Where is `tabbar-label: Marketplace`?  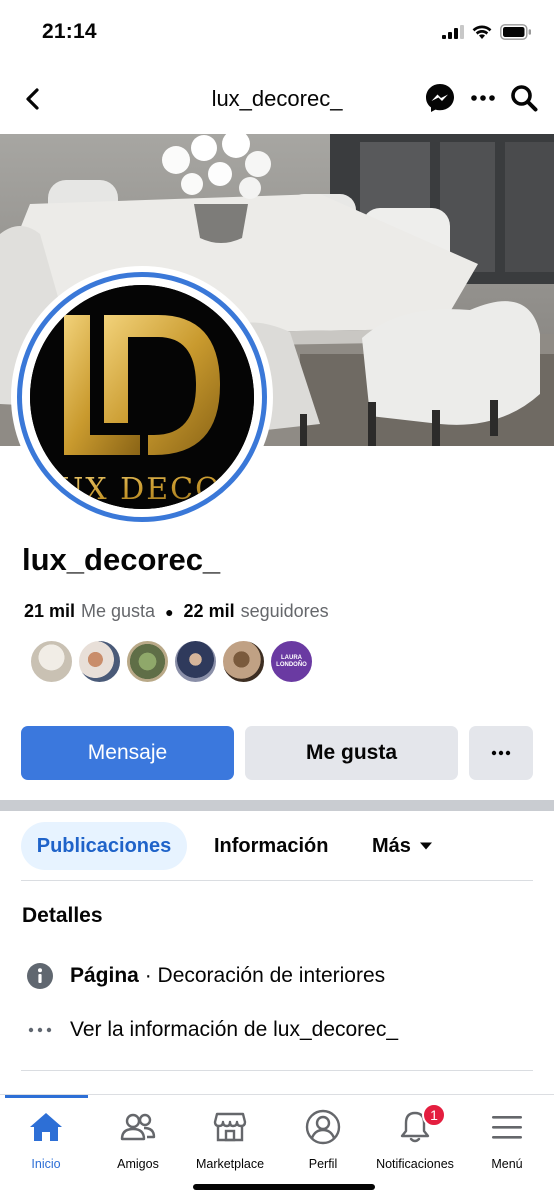
tabbar-label: Marketplace is located at coordinates (230, 1164).